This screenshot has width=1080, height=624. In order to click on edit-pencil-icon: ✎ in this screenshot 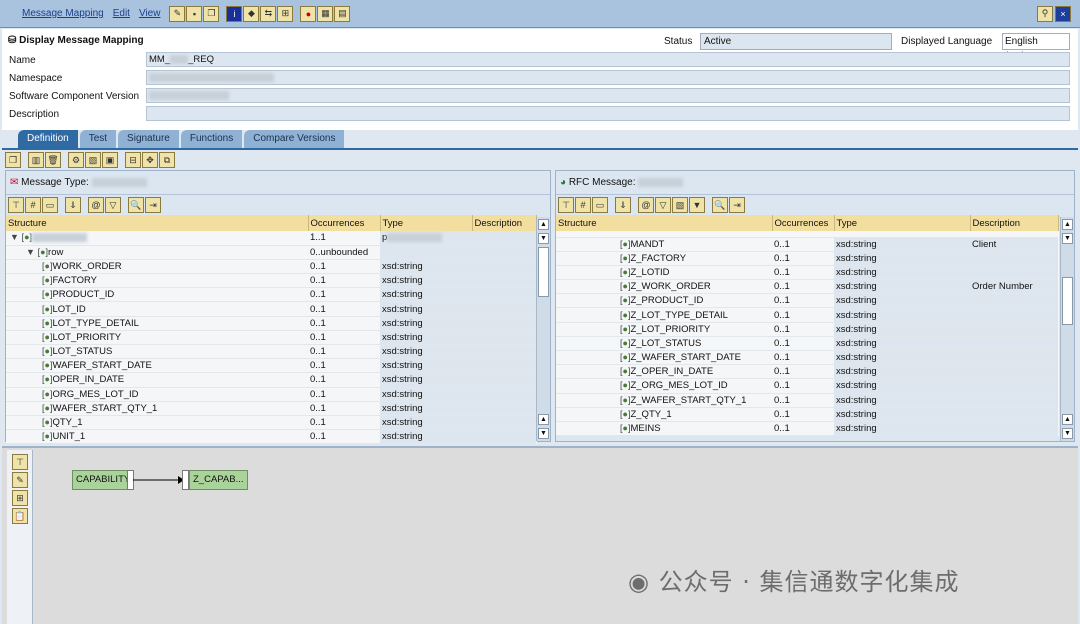, I will do `click(177, 13)`.